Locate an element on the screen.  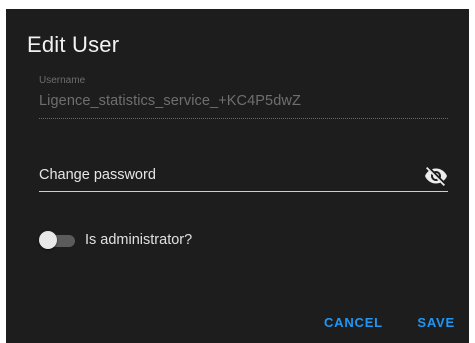
cancel-button: CANCEL is located at coordinates (353, 322).